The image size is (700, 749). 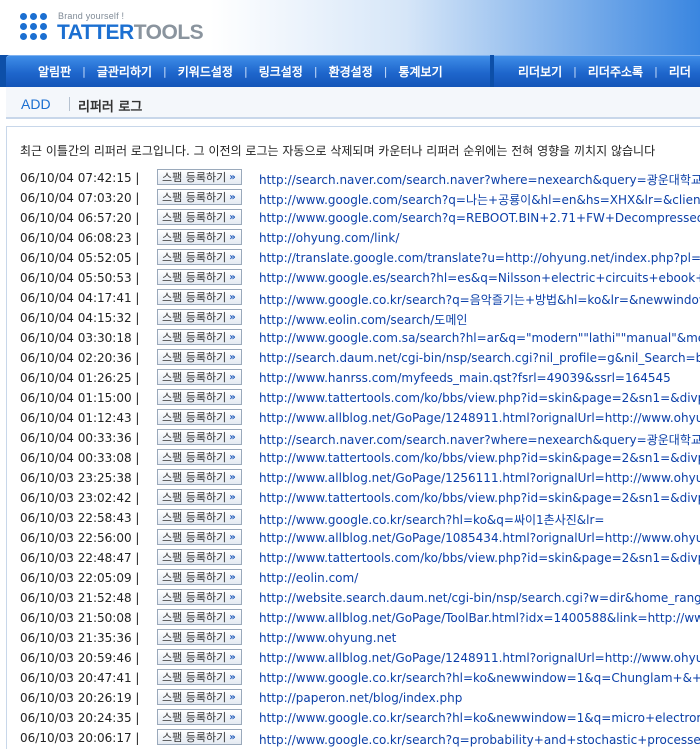 I want to click on nav-item-settings: 환경설정, so click(x=351, y=71).